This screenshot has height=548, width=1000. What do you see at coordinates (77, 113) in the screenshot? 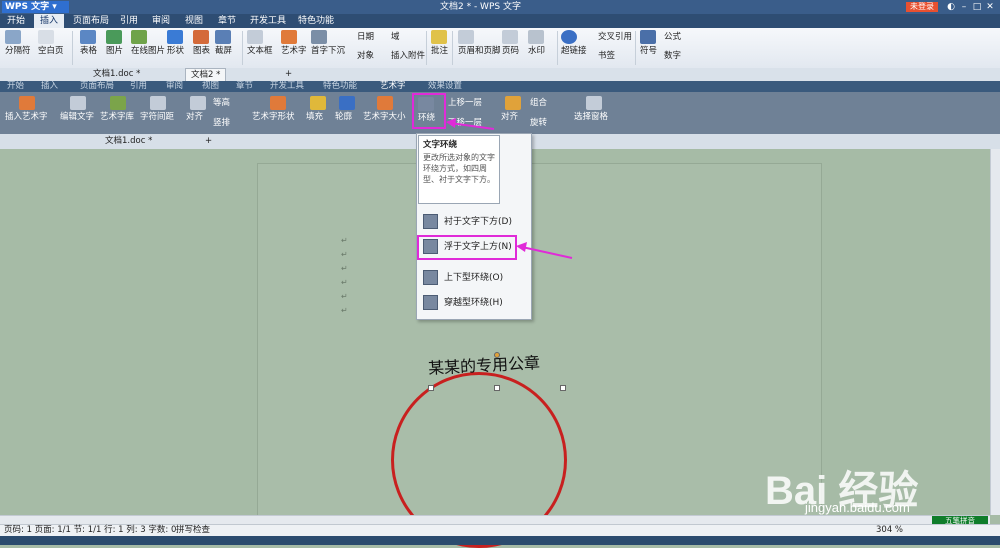
I see `edit-text-button: 编辑文字` at bounding box center [77, 113].